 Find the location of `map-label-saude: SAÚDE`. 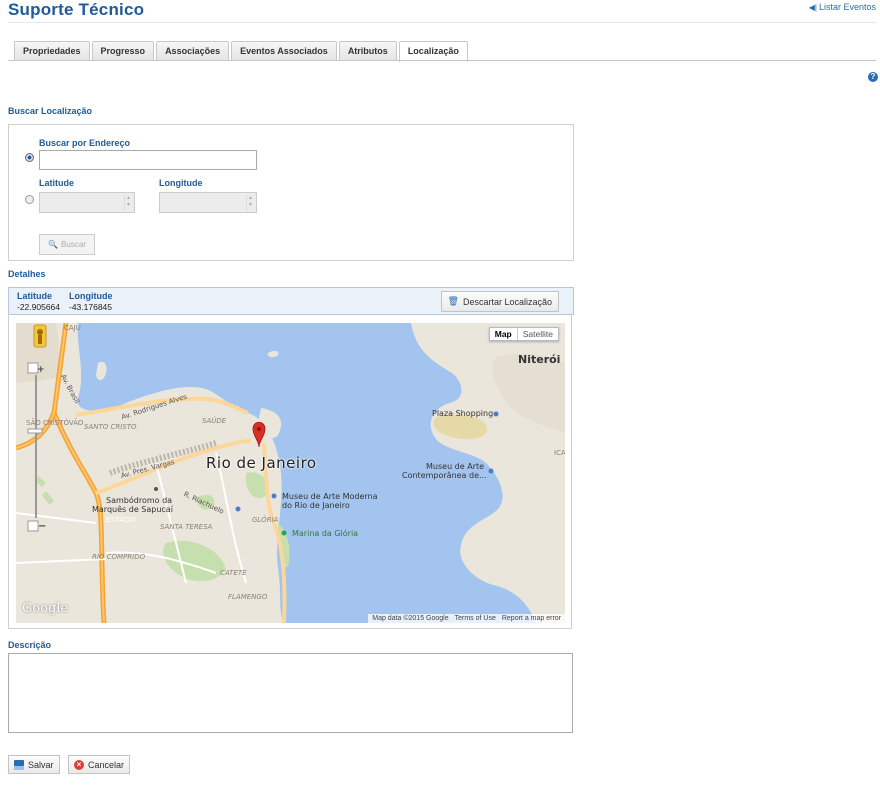

map-label-saude: SAÚDE is located at coordinates (214, 421).